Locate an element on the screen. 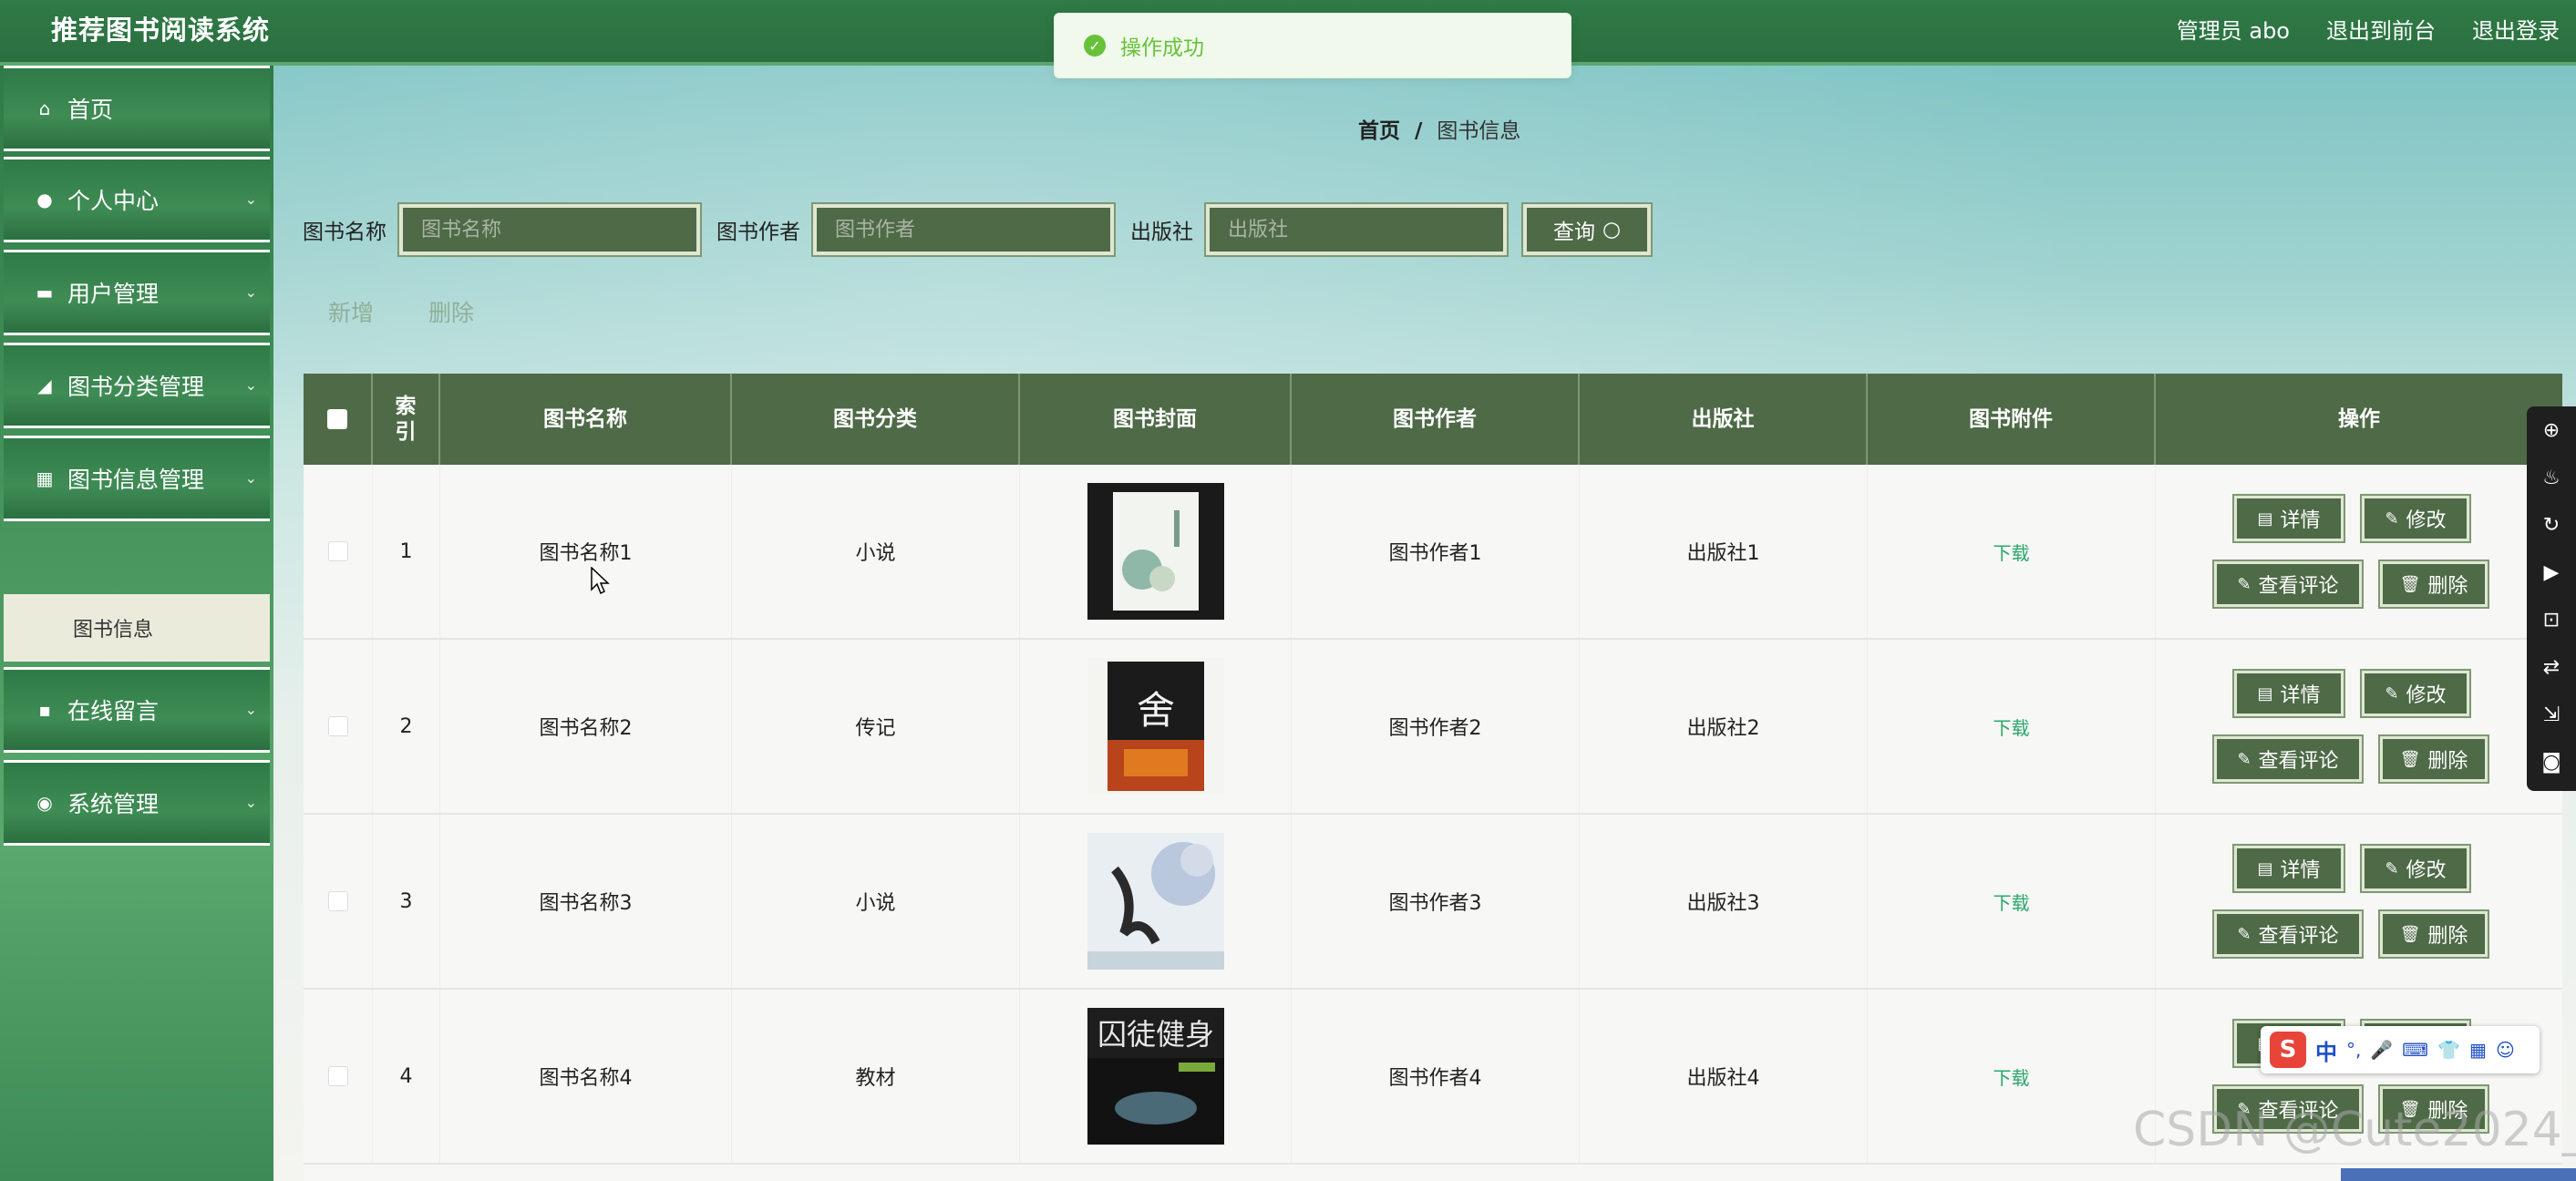 The height and width of the screenshot is (1181, 2576). cell-cover: 舍 is located at coordinates (1156, 726).